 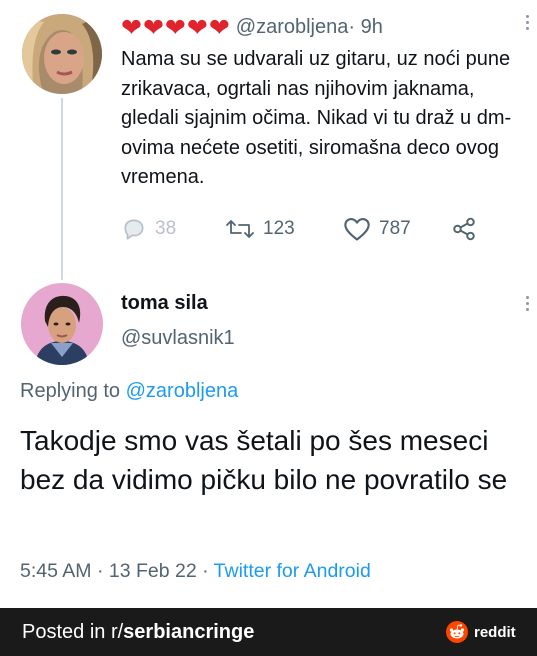 What do you see at coordinates (166, 228) in the screenshot?
I see `reply-count: 38` at bounding box center [166, 228].